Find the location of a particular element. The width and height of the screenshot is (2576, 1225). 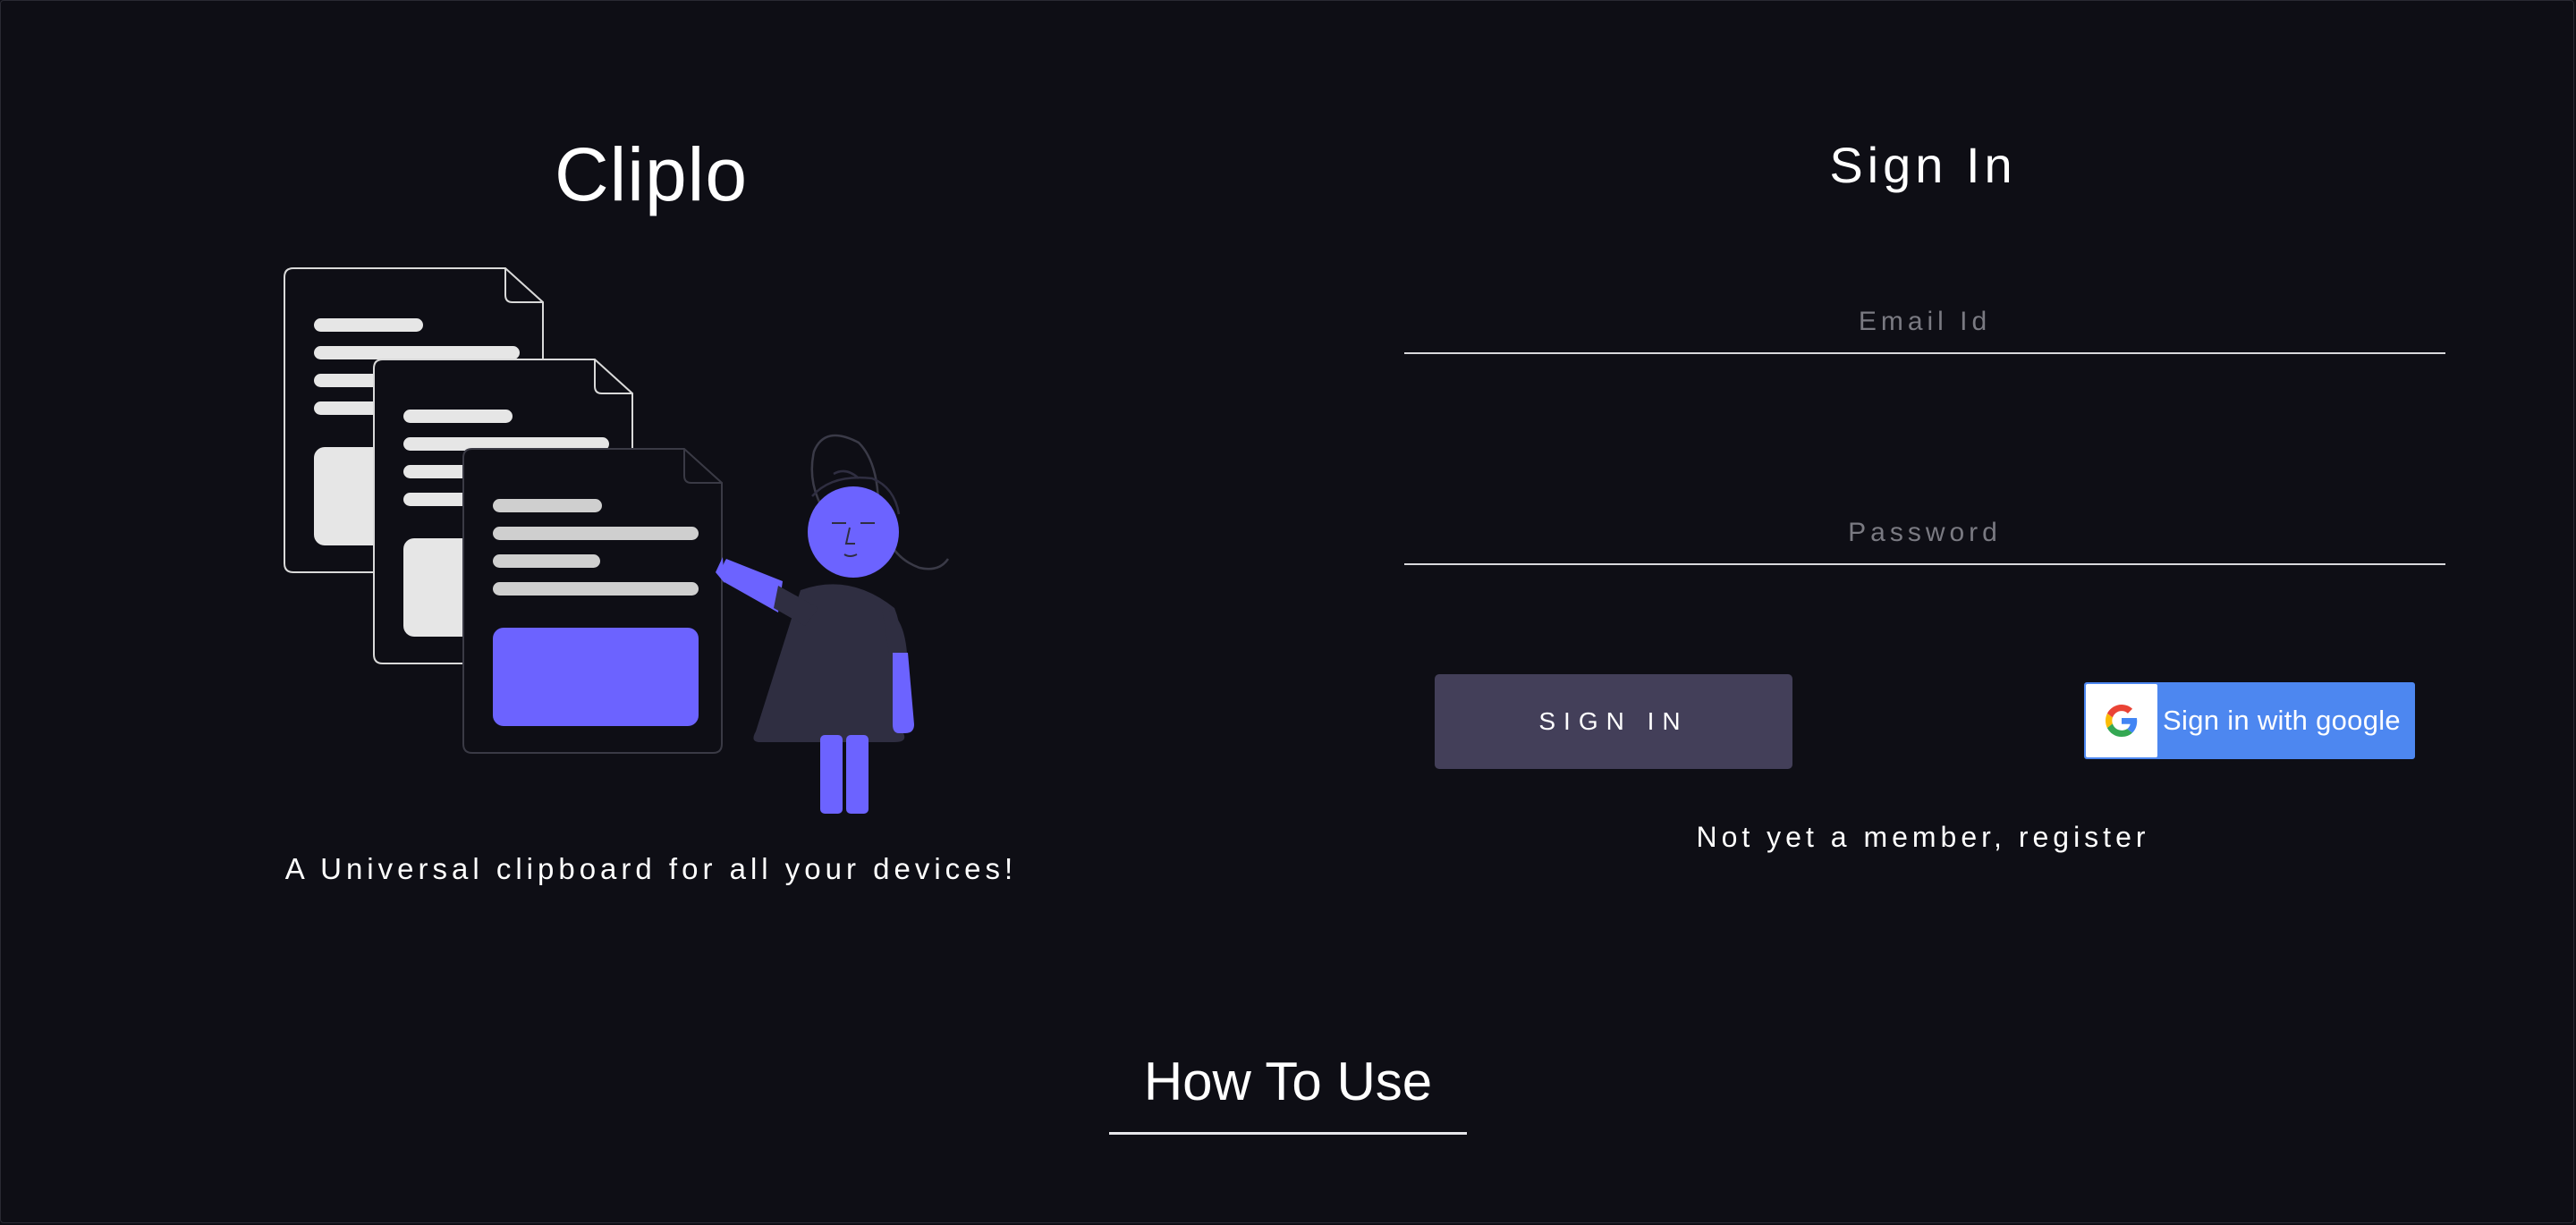

how-to-use-section: How To Use is located at coordinates (1288, 1089).